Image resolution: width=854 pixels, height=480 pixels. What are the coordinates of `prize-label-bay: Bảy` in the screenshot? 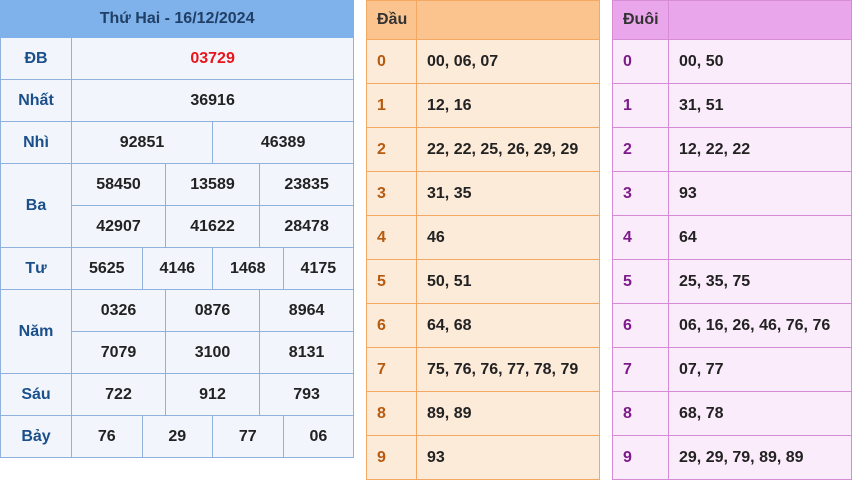 It's located at (36, 436).